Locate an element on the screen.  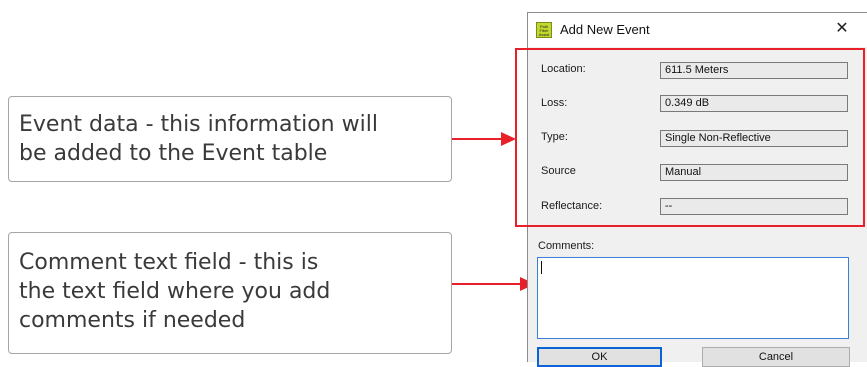
dialog-title: Add New Event is located at coordinates (605, 29).